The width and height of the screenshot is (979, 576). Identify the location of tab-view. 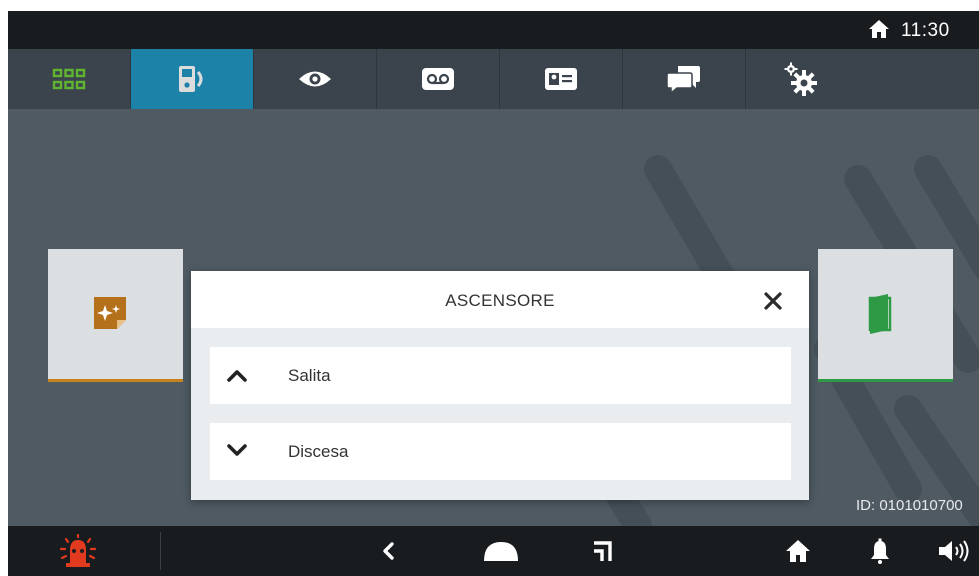
(315, 79).